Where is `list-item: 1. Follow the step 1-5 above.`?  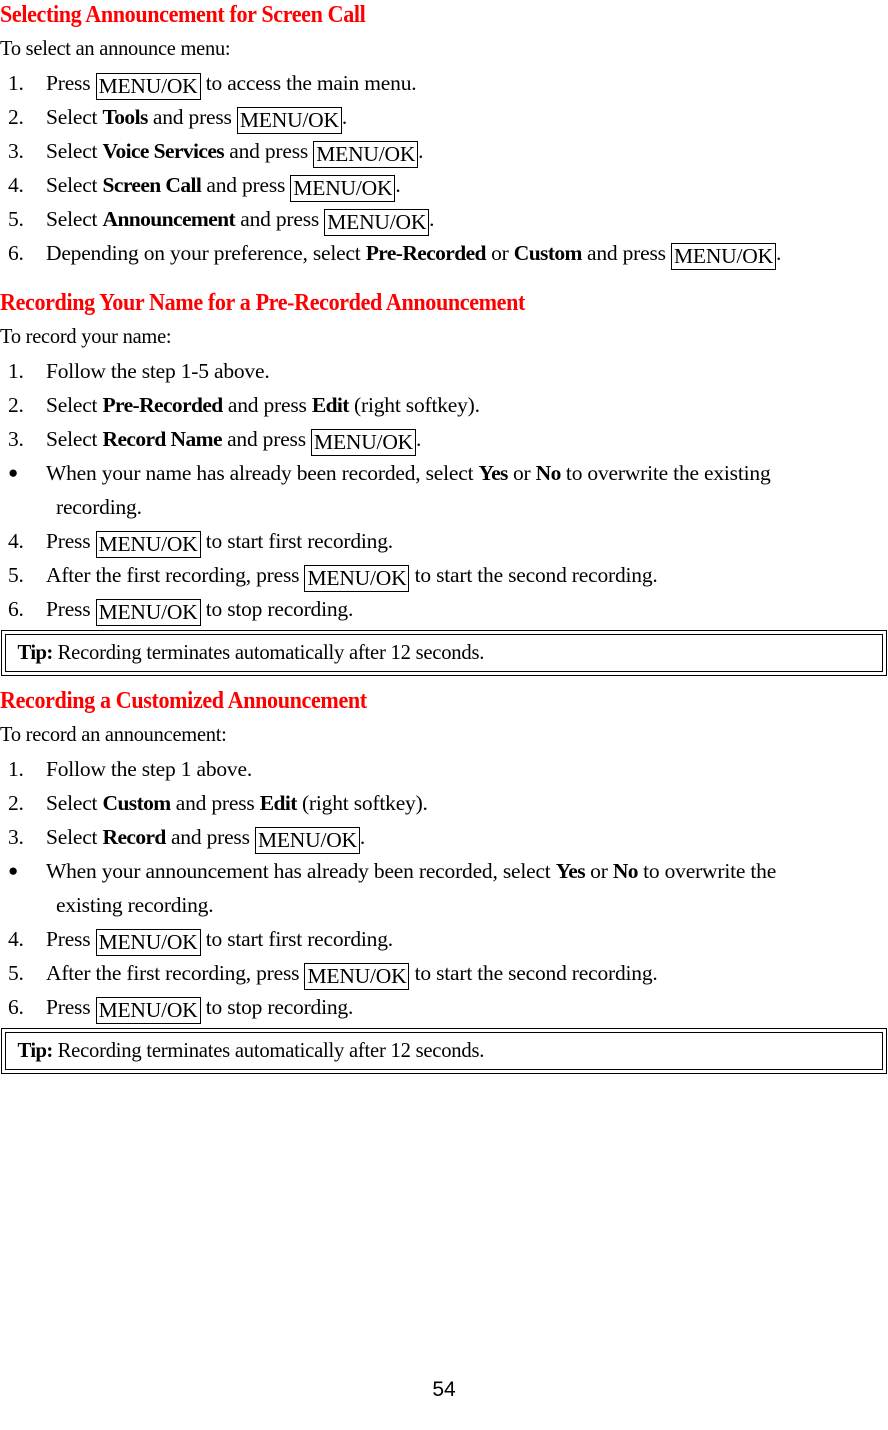
list-item: 1. Follow the step 1-5 above. is located at coordinates (444, 371).